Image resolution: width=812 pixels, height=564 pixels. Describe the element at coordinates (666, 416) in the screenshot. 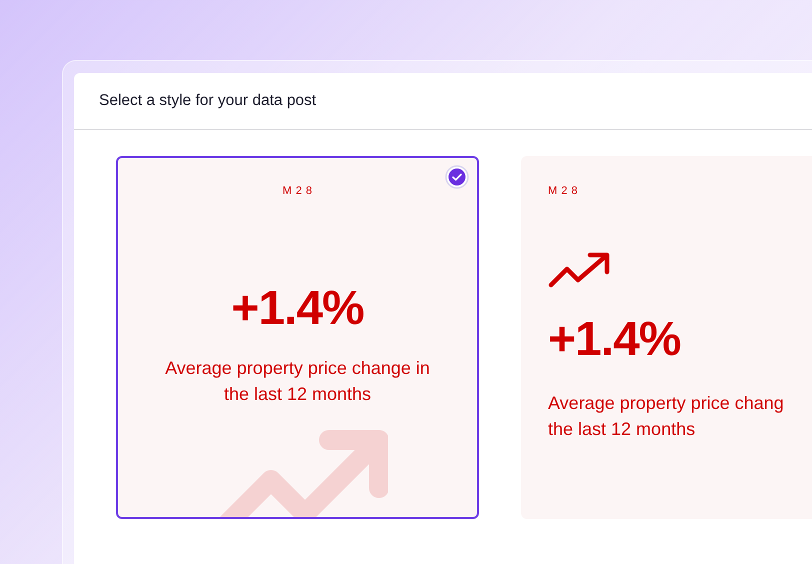

I see `stat-description: Average property price chang the last 12 months` at that location.